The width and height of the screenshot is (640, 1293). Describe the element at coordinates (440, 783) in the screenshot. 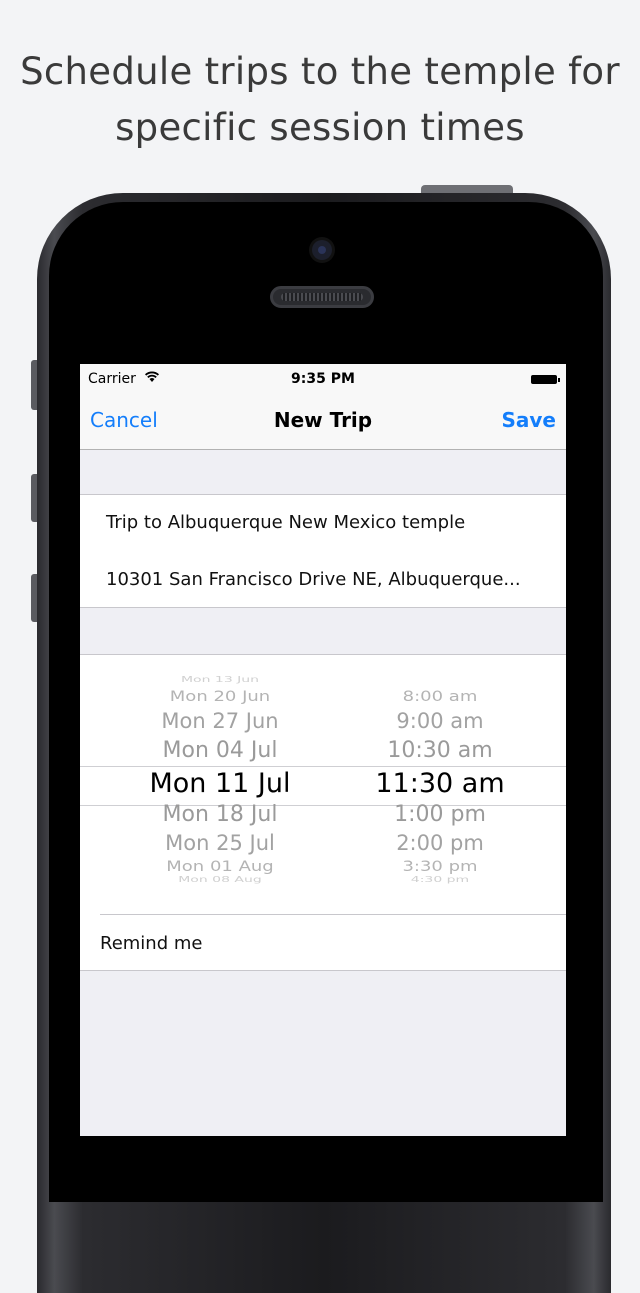

I see `time-option-selected: 11:30 am` at that location.